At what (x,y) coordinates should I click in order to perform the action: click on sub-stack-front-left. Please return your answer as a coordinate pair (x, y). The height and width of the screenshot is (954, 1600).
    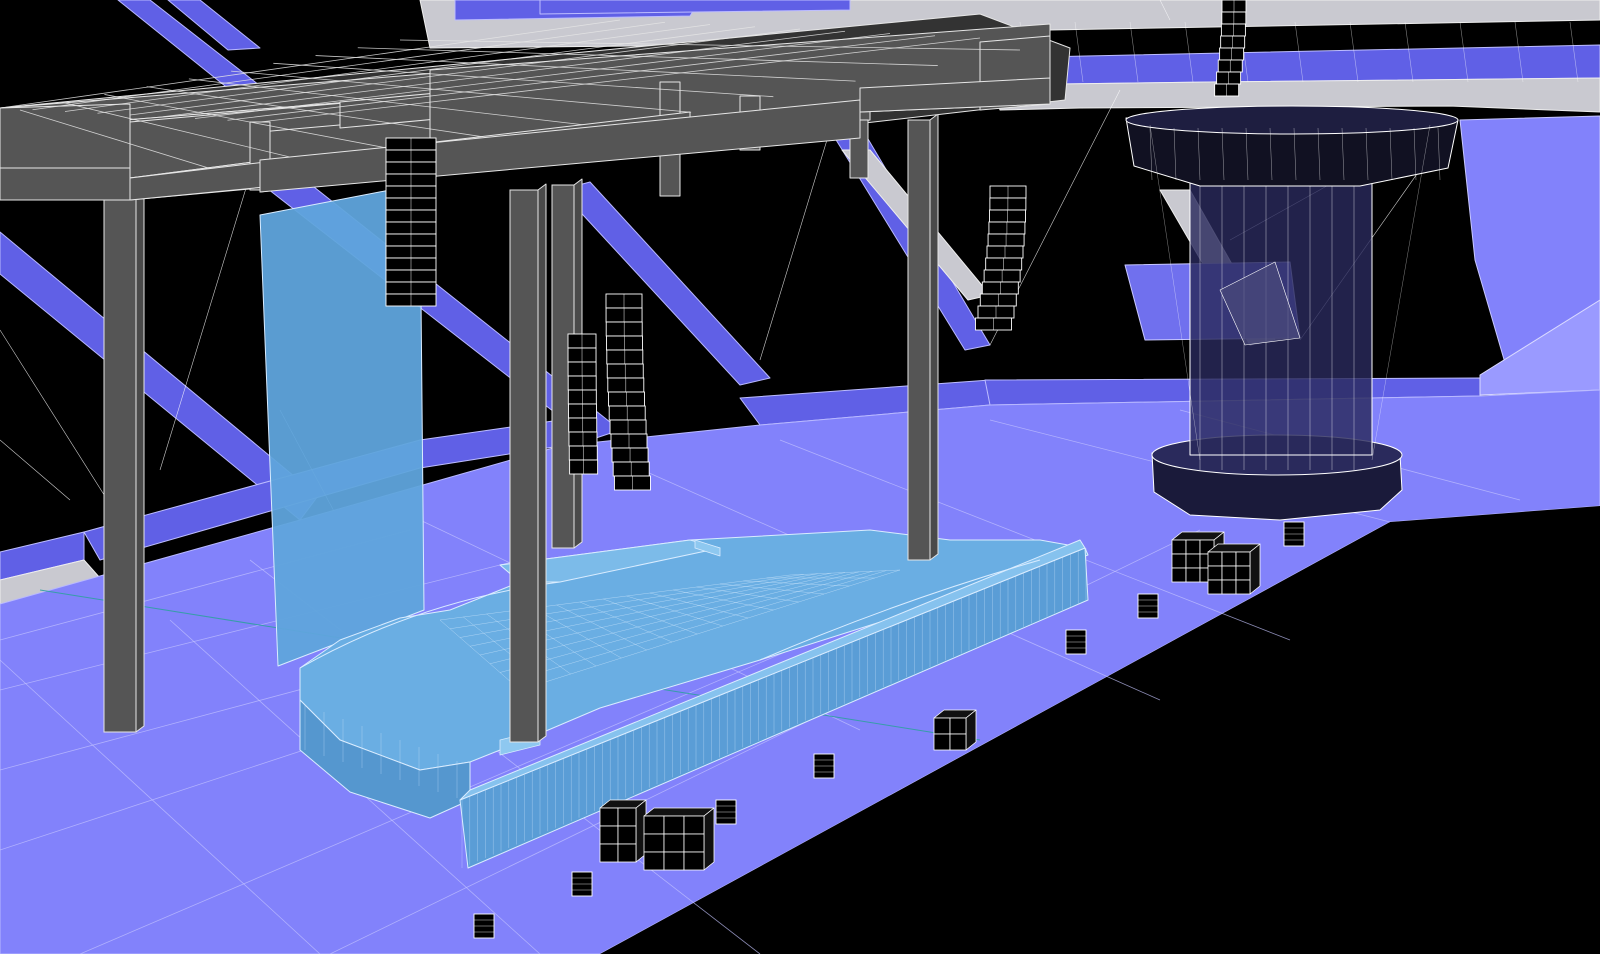
    Looking at the image, I should click on (623, 831).